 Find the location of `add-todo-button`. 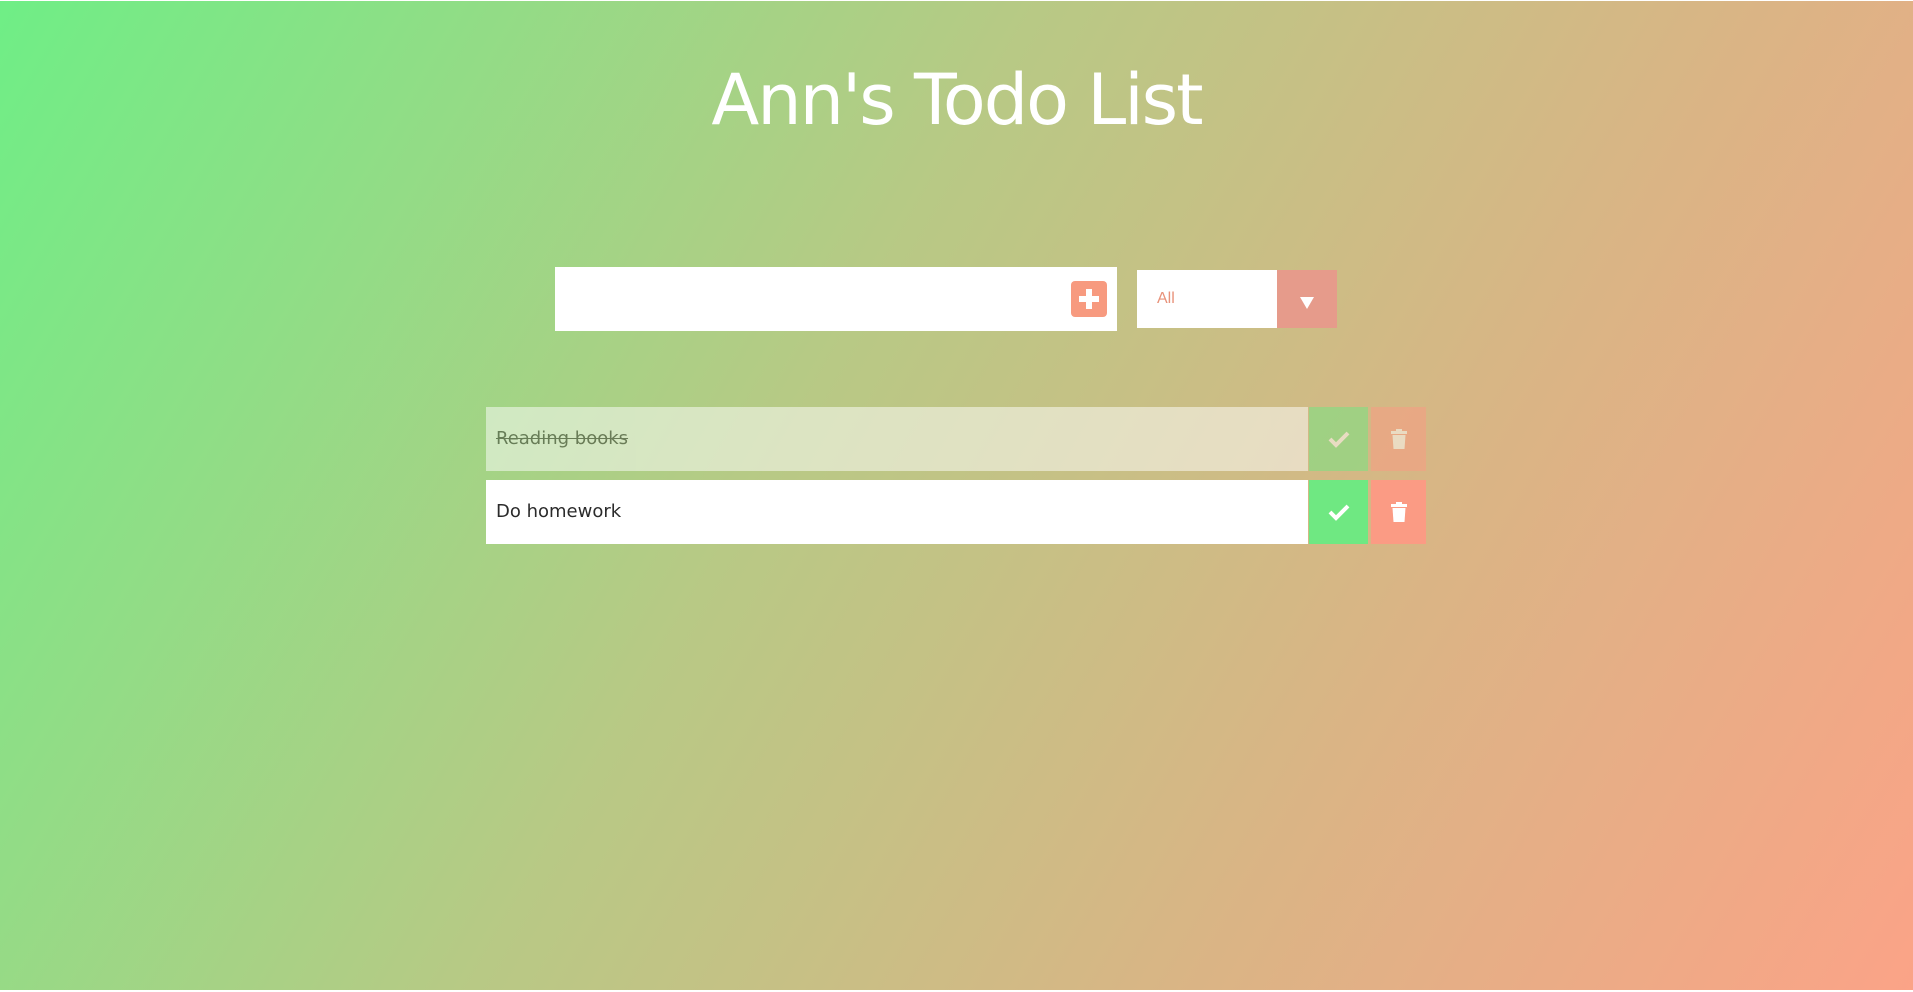

add-todo-button is located at coordinates (1089, 299).